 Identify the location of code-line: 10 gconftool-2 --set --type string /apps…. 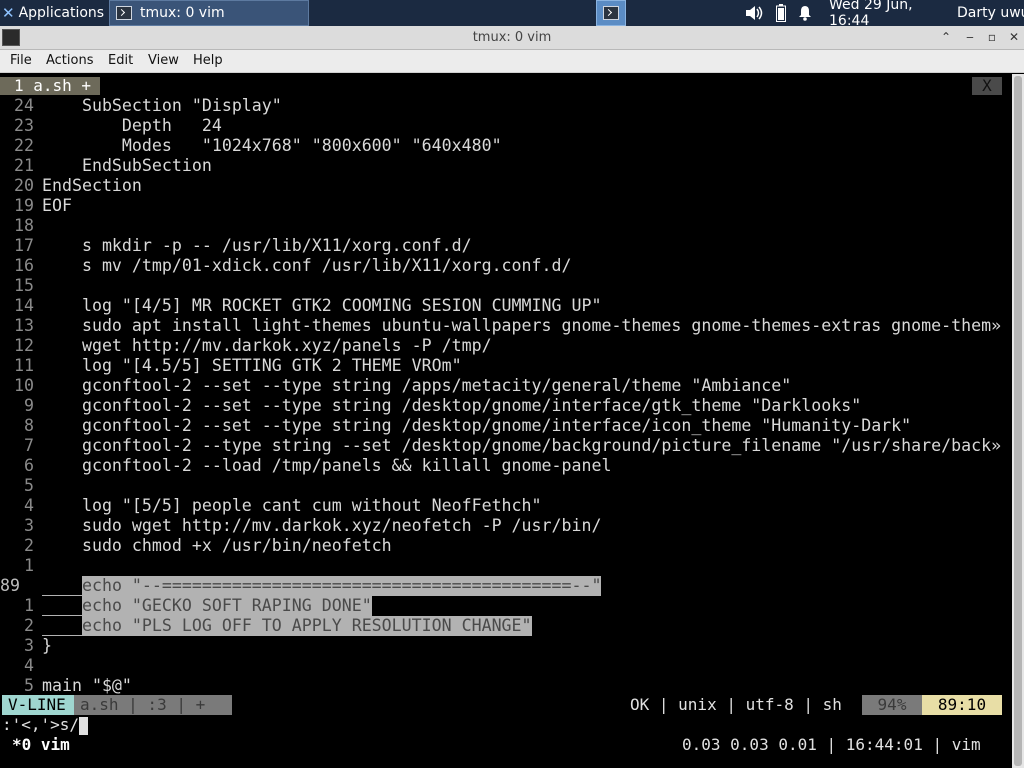
(506, 386).